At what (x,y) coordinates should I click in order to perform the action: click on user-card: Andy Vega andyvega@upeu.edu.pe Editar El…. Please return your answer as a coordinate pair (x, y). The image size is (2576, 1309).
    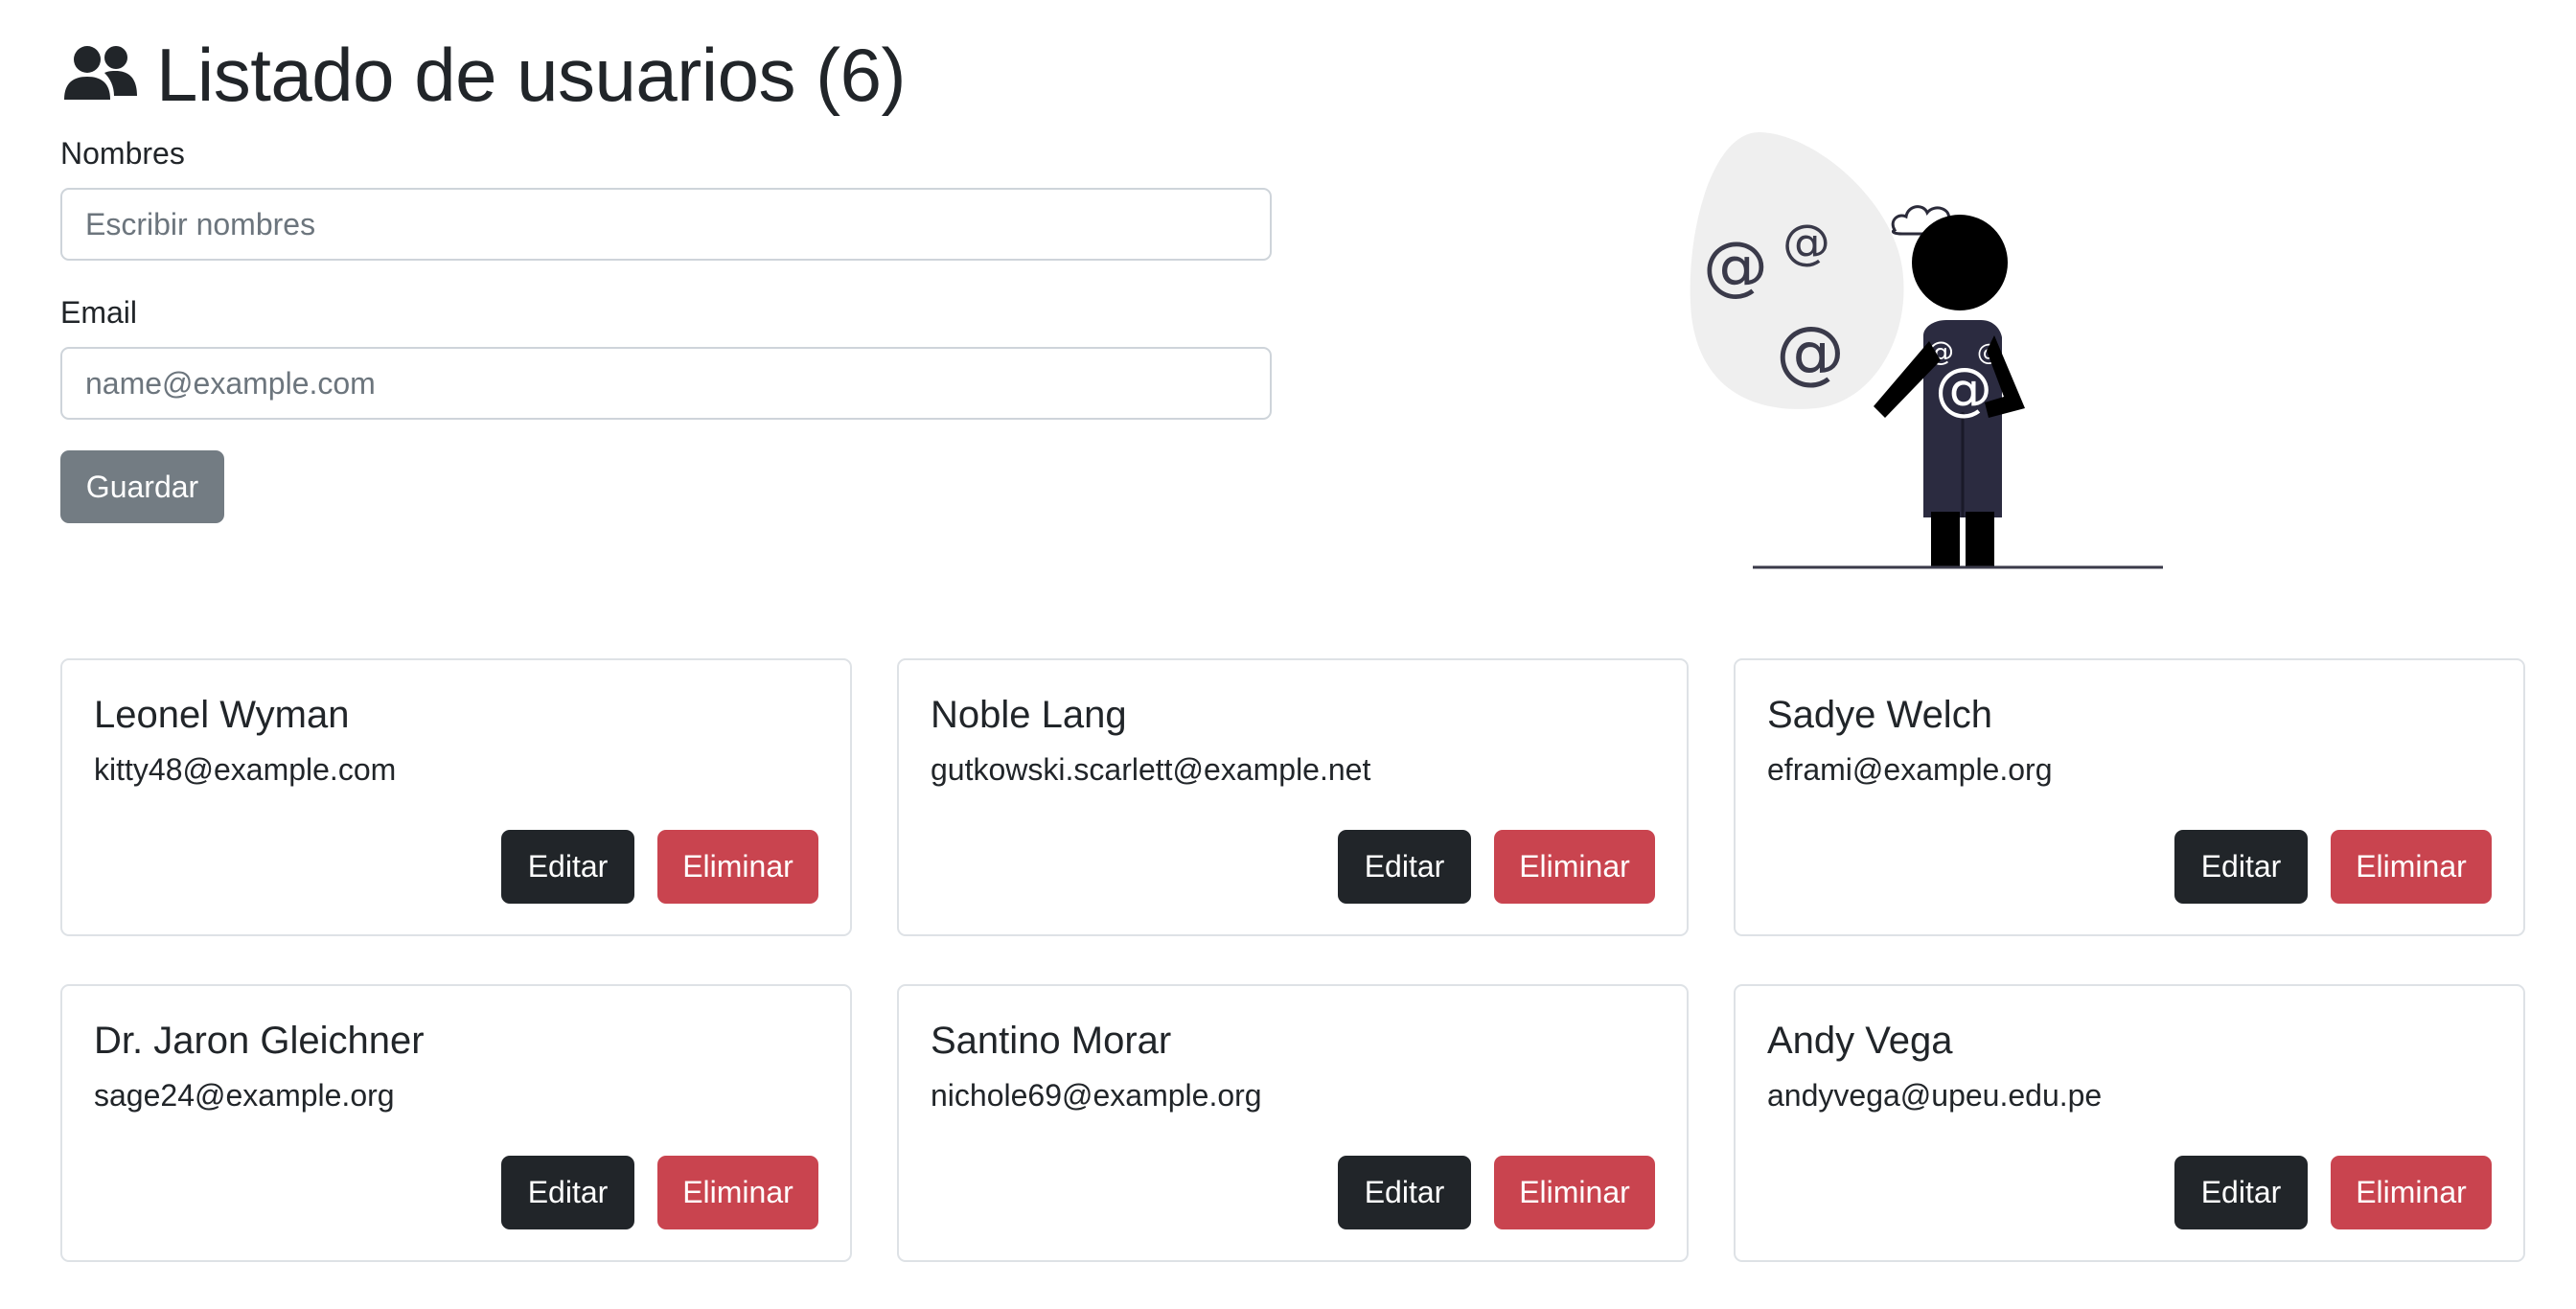
    Looking at the image, I should click on (2129, 1123).